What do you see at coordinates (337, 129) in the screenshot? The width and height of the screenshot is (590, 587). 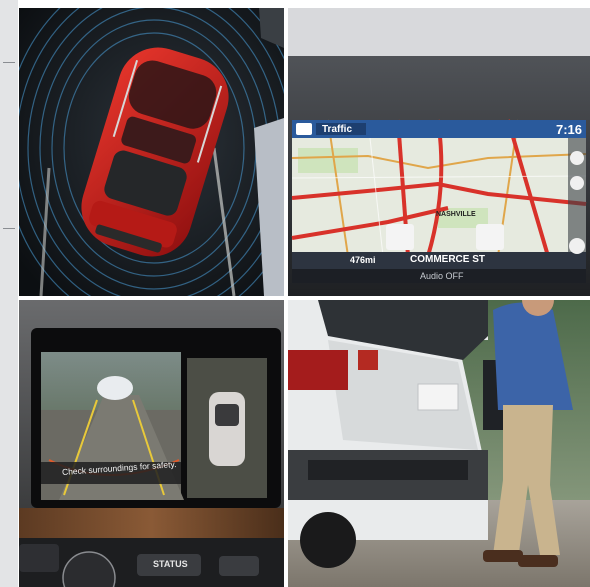 I see `nav-header-label: Traffic` at bounding box center [337, 129].